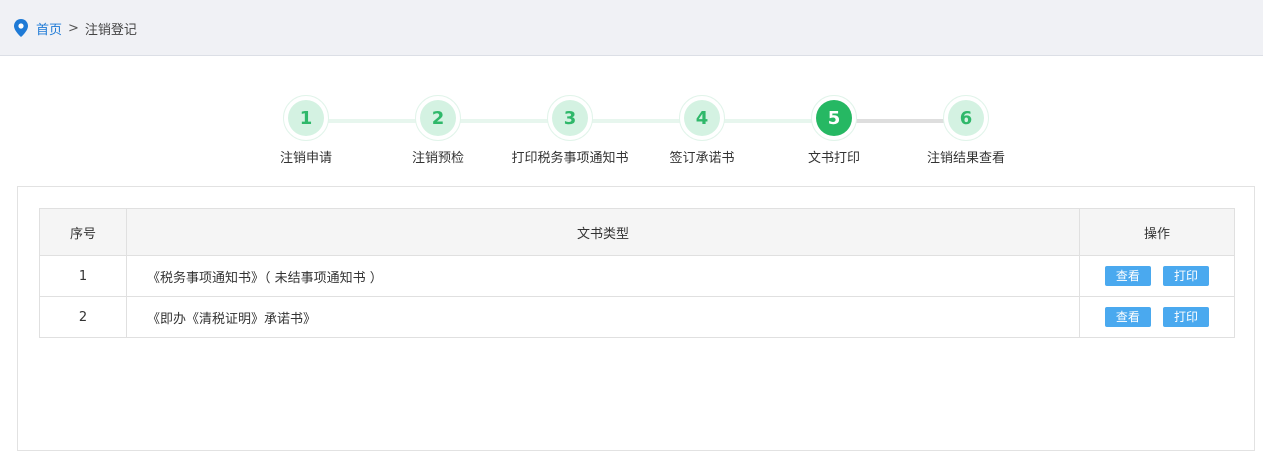  I want to click on step-number: 5, so click(834, 118).